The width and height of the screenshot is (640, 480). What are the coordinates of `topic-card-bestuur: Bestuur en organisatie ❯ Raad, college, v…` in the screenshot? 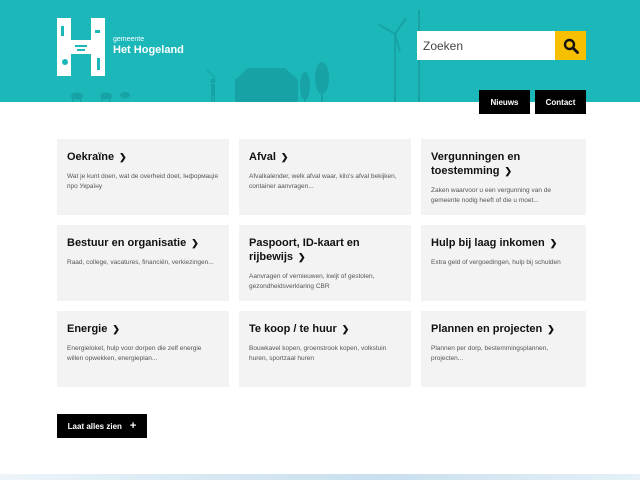 It's located at (143, 263).